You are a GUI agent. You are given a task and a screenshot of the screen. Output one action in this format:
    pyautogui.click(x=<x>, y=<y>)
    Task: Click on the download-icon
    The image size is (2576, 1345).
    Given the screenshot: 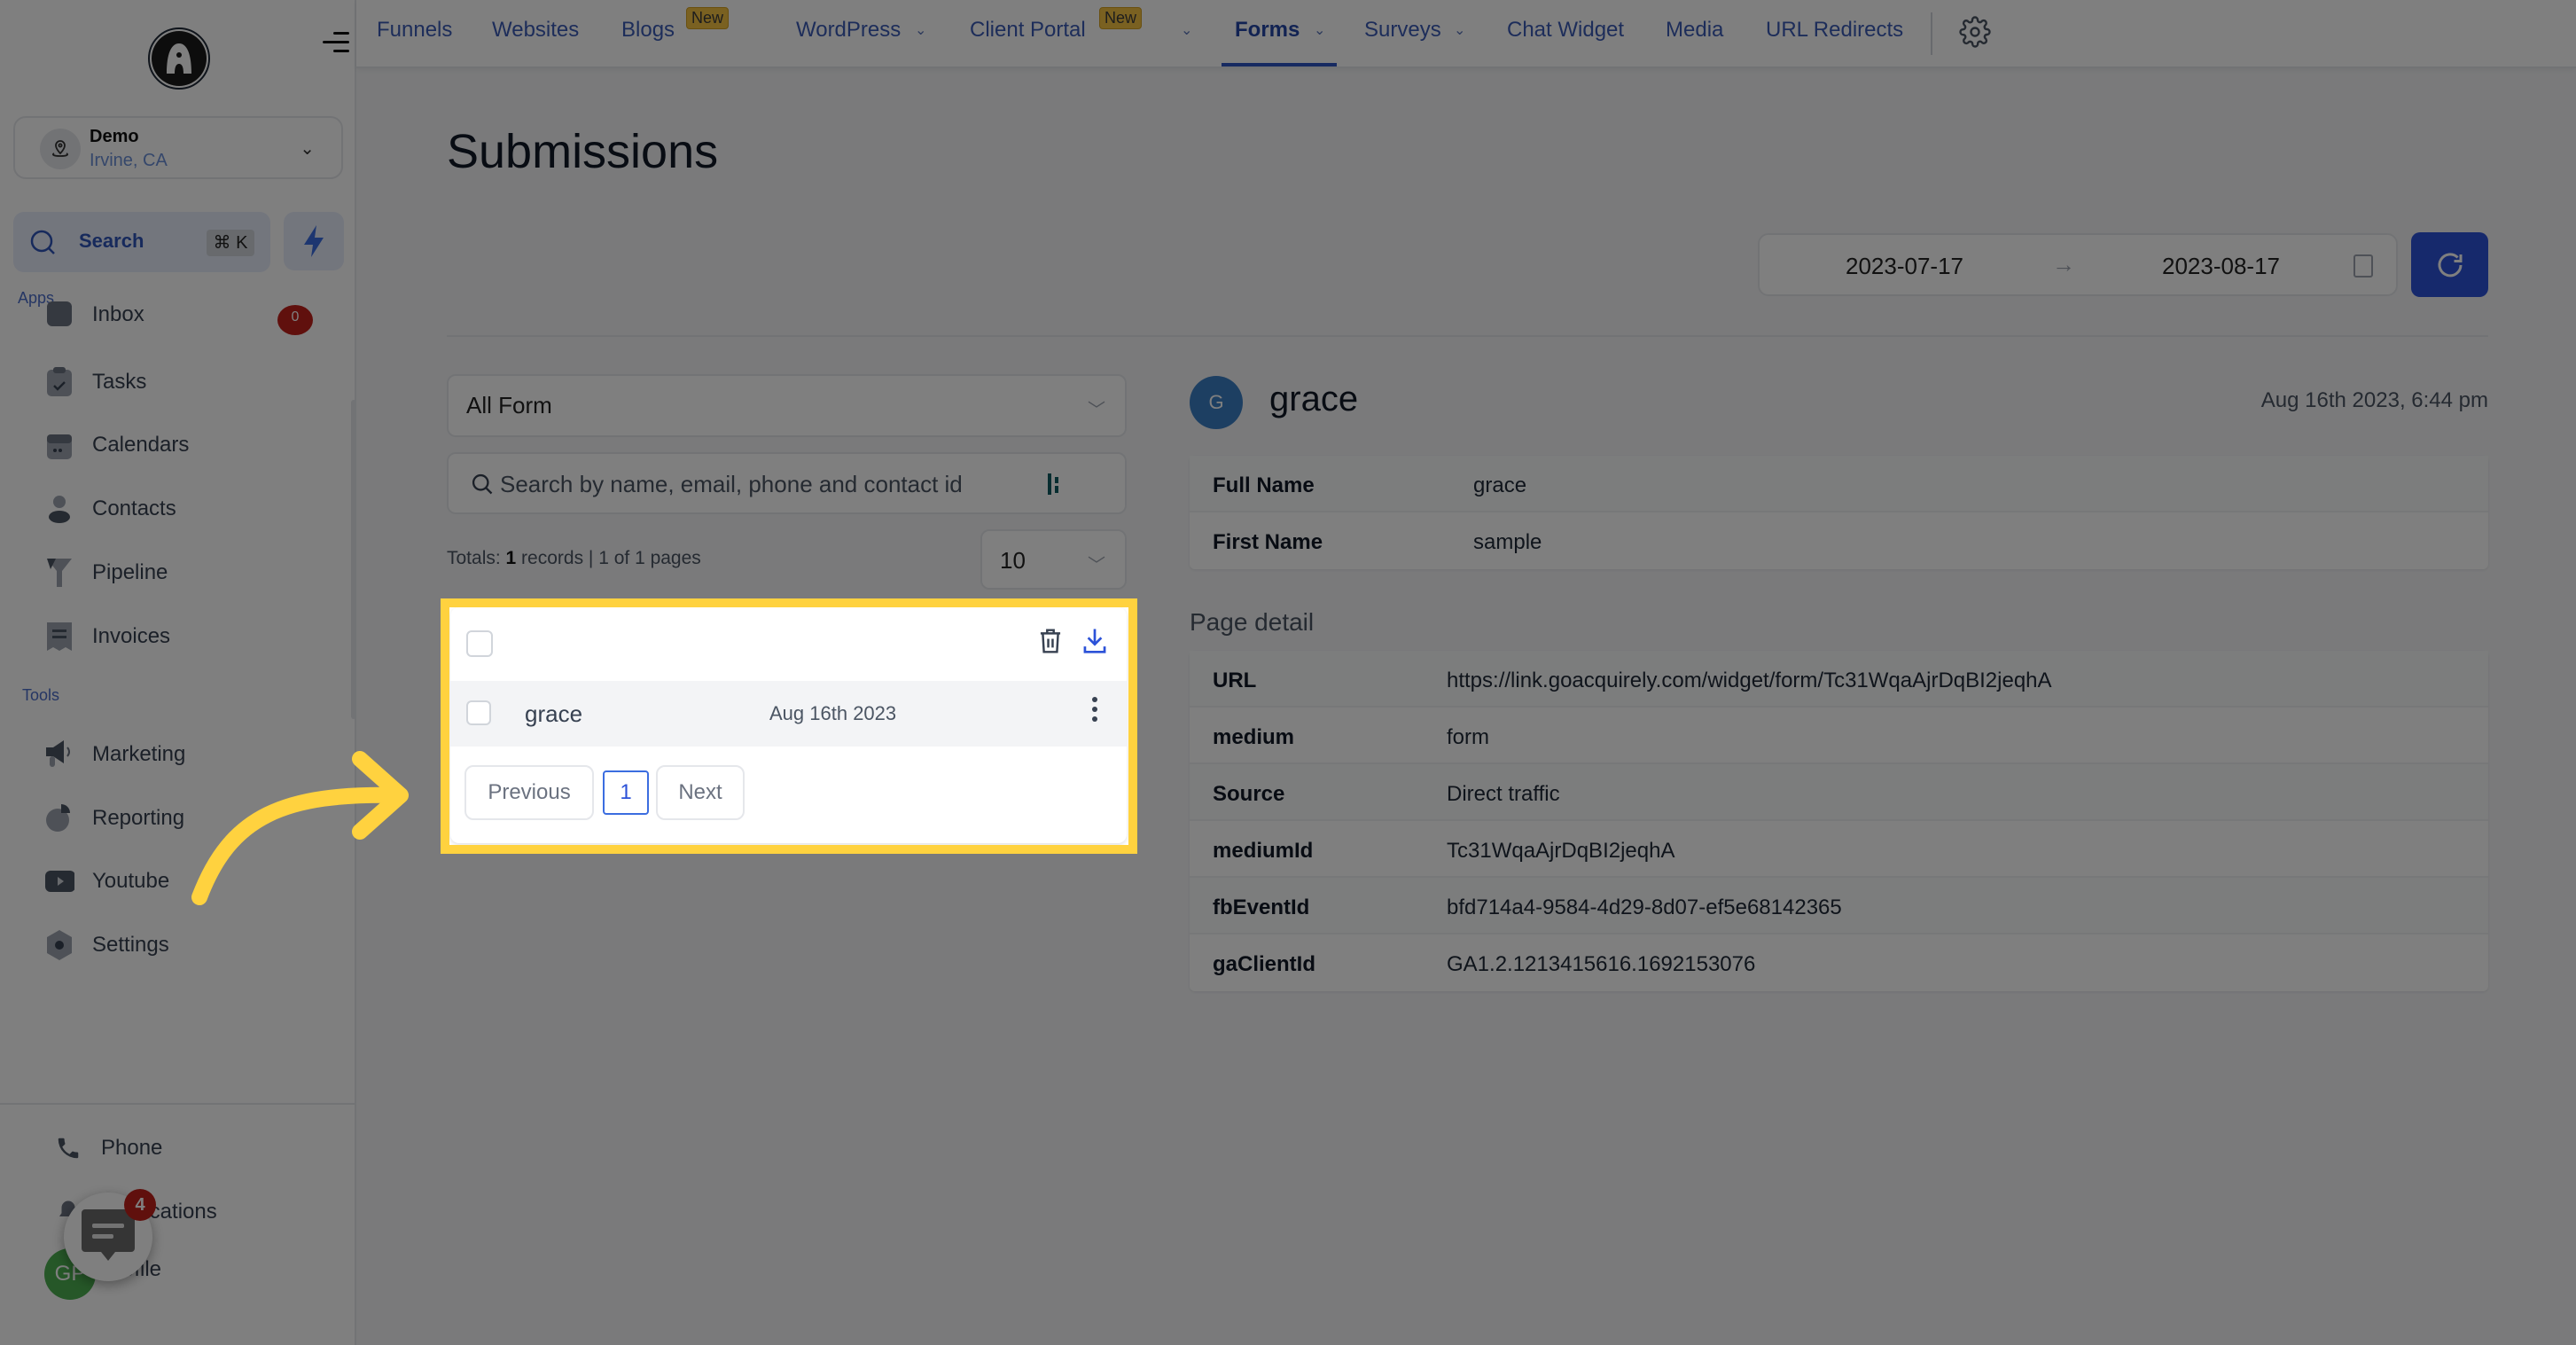 What is the action you would take?
    pyautogui.click(x=1094, y=643)
    